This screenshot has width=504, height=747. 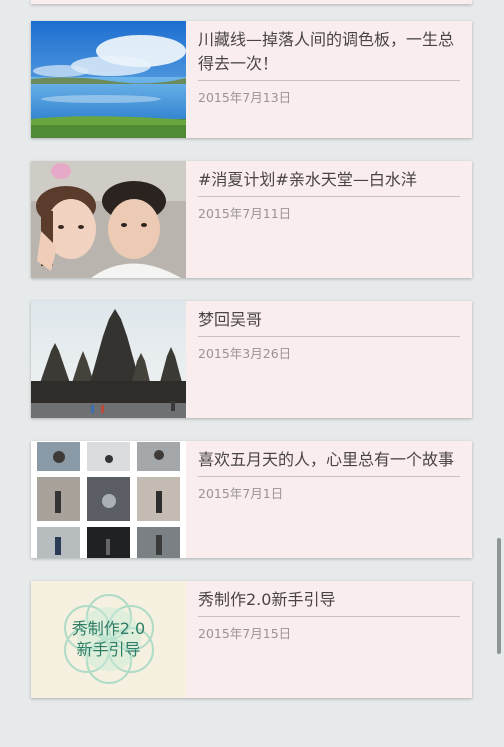 What do you see at coordinates (329, 602) in the screenshot?
I see `post-title: 秀制作2.0新手引导` at bounding box center [329, 602].